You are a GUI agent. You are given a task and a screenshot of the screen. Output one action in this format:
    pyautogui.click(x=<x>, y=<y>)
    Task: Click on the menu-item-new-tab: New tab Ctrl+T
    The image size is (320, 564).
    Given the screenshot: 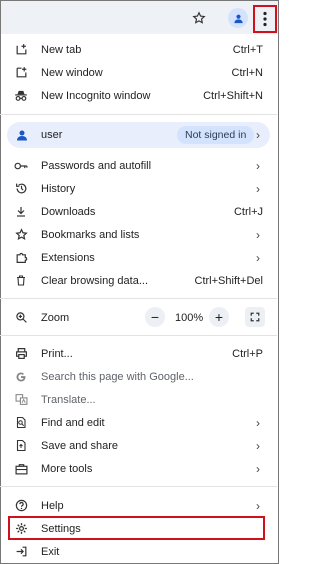 What is the action you would take?
    pyautogui.click(x=138, y=49)
    